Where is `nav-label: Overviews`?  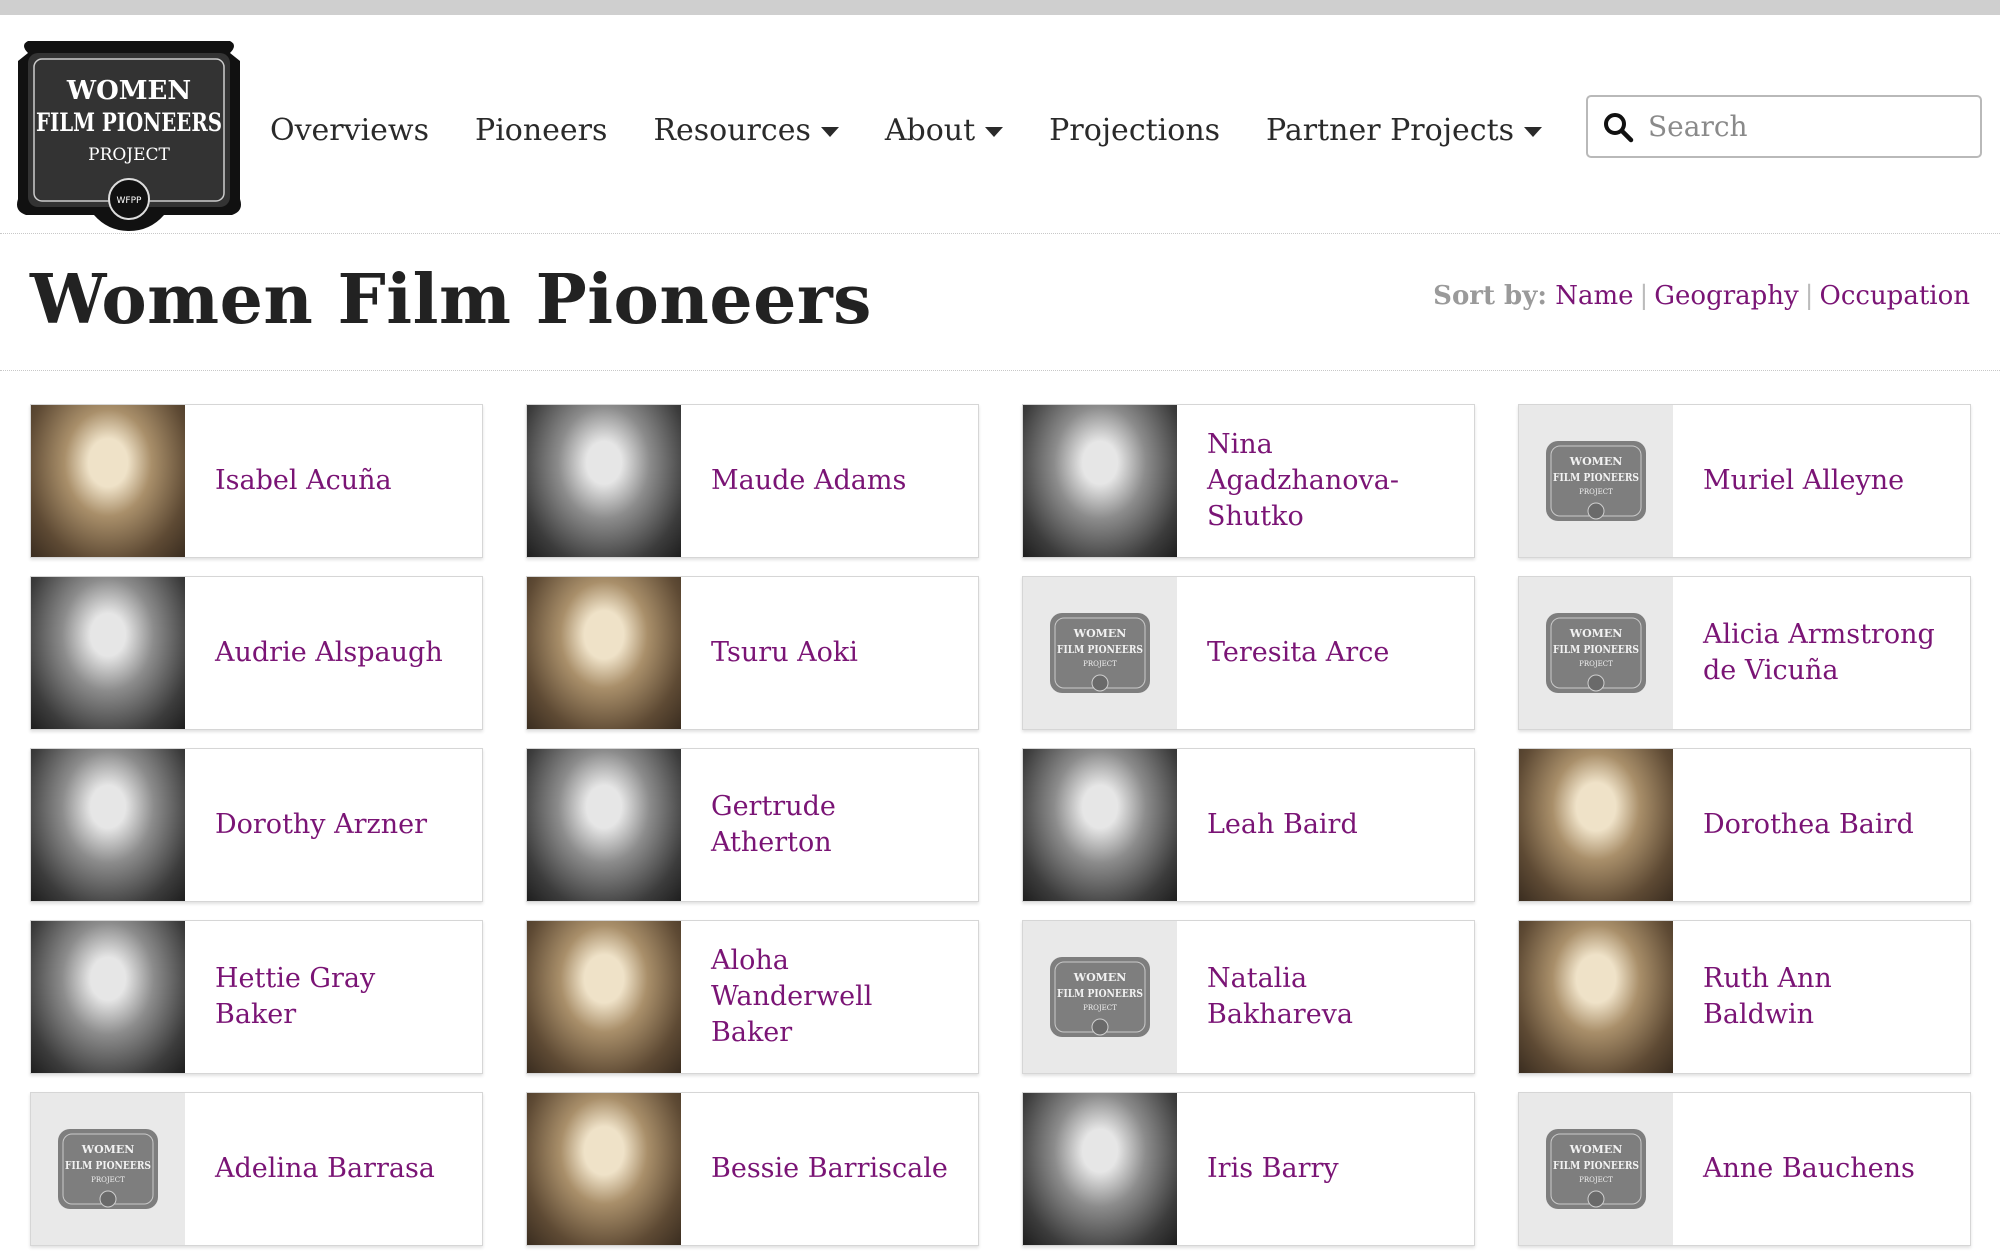 nav-label: Overviews is located at coordinates (350, 130).